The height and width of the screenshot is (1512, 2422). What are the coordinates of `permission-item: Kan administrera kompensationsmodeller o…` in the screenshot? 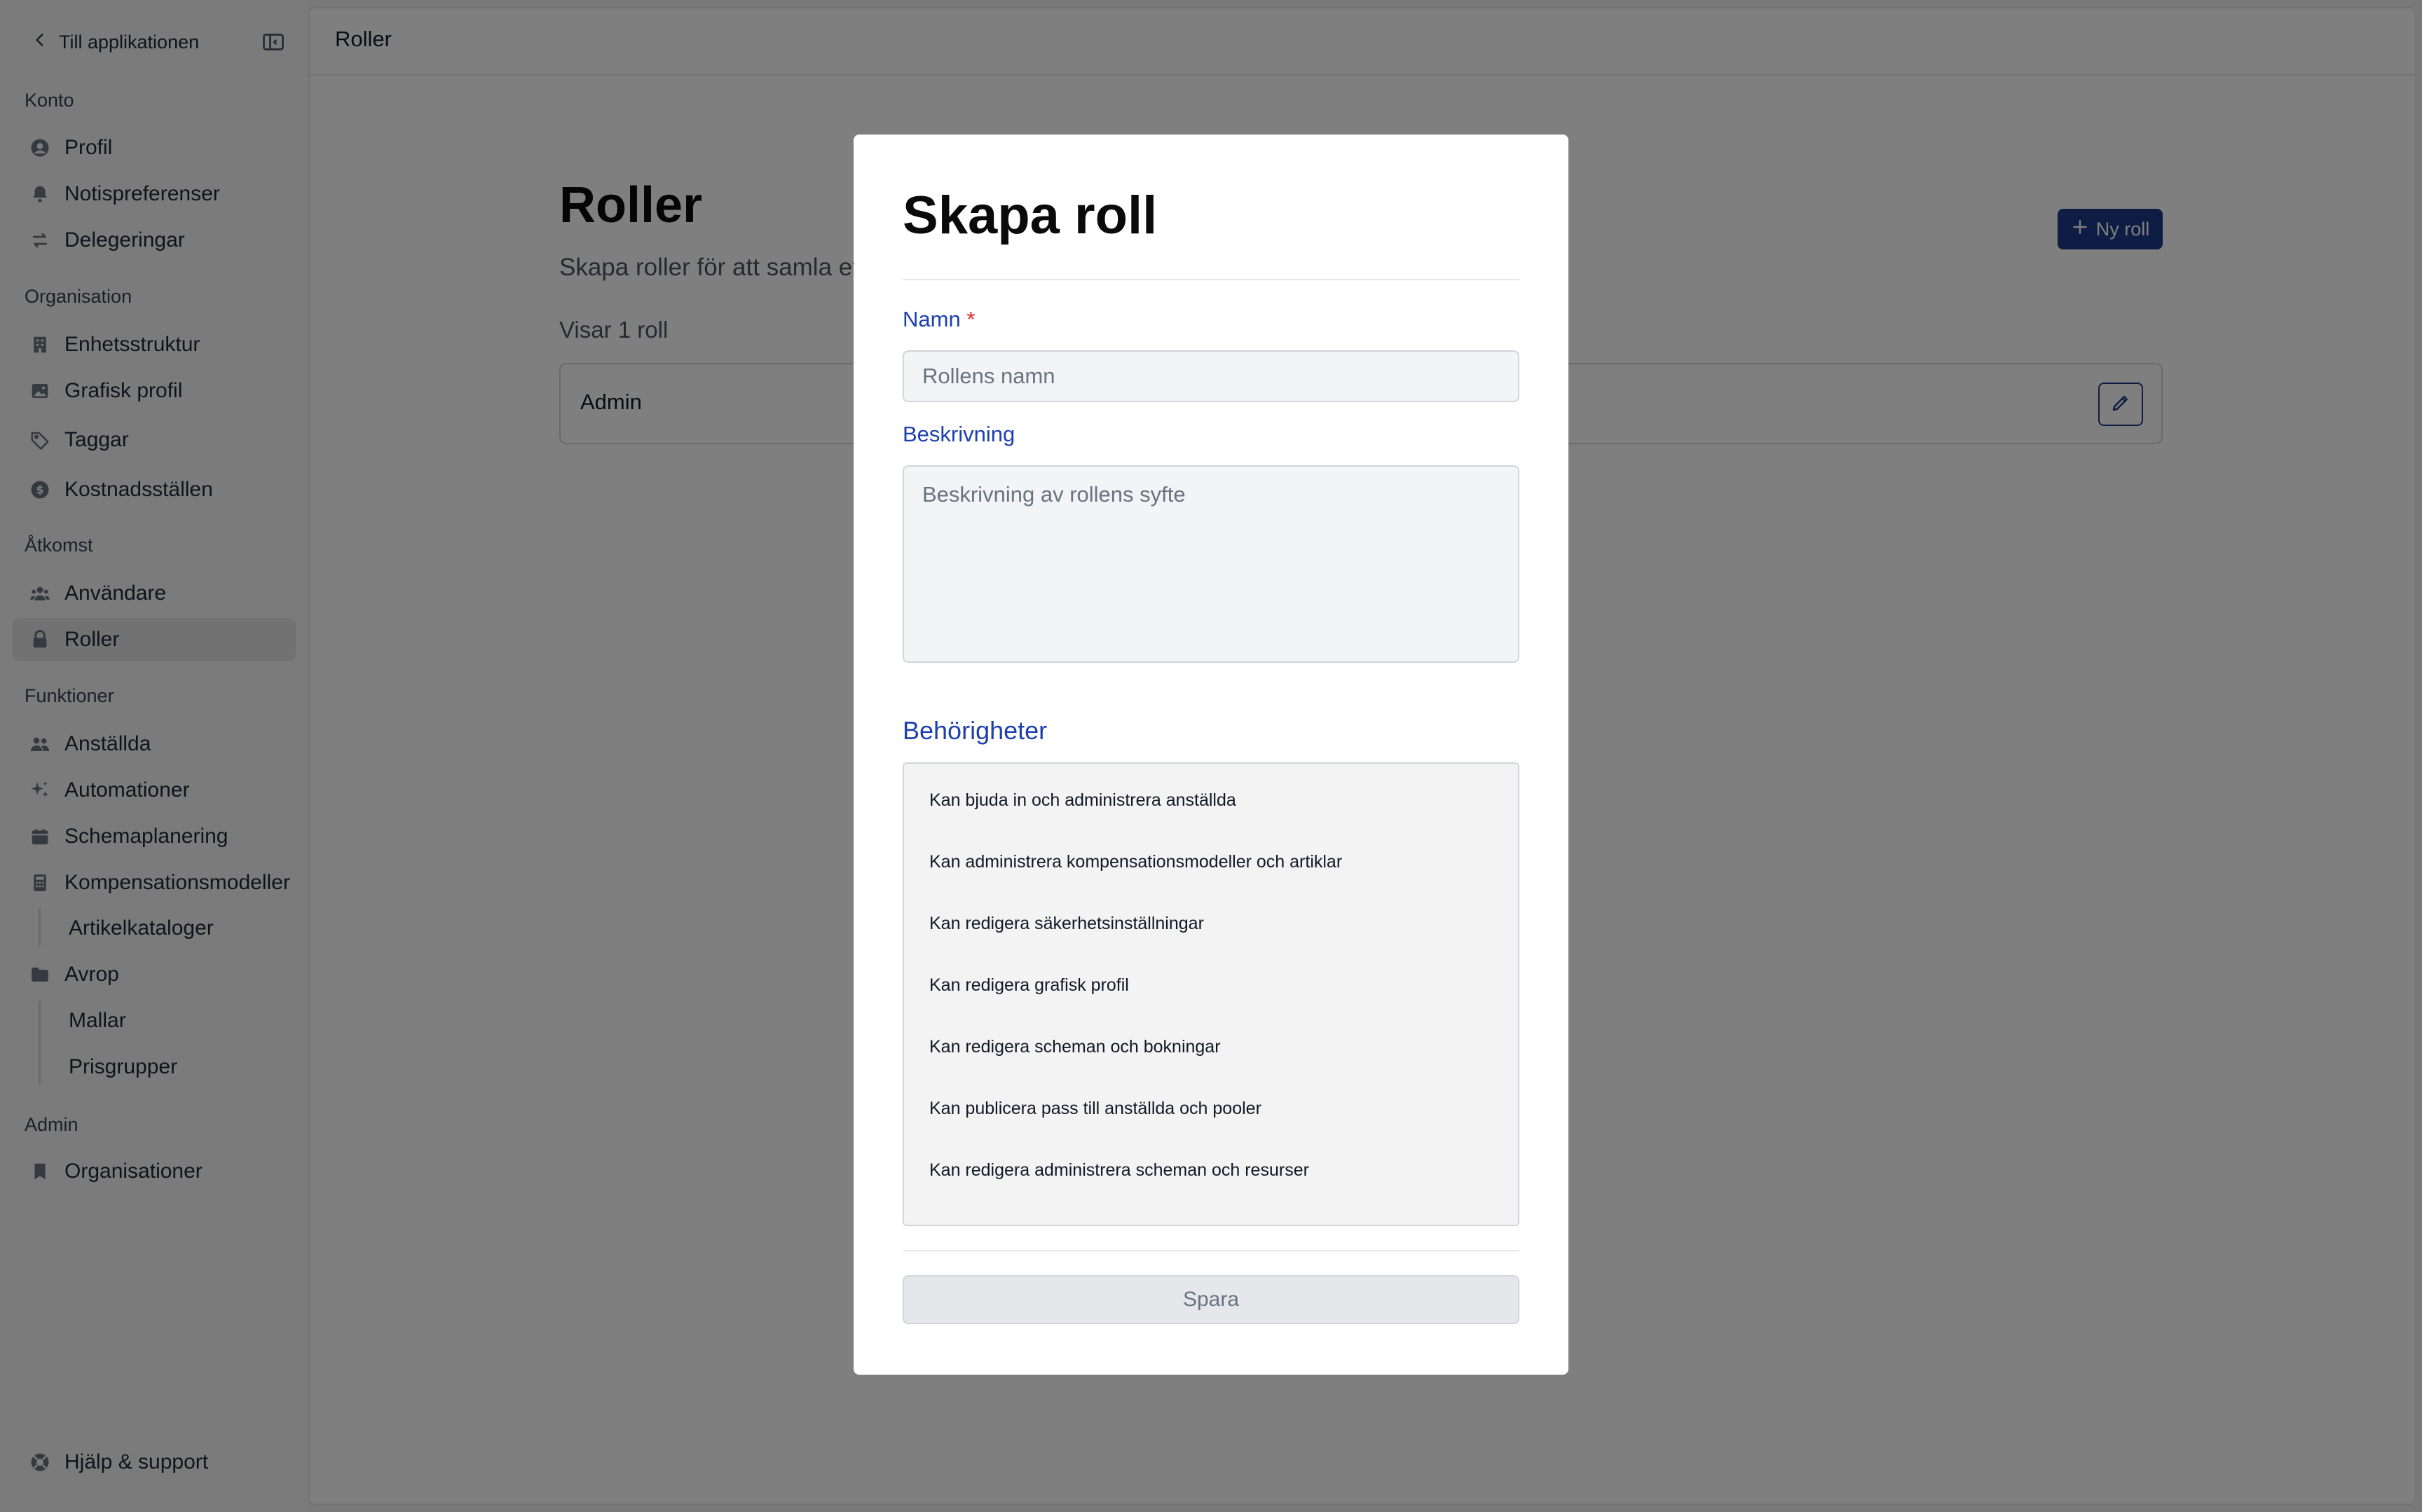 It's located at (1135, 862).